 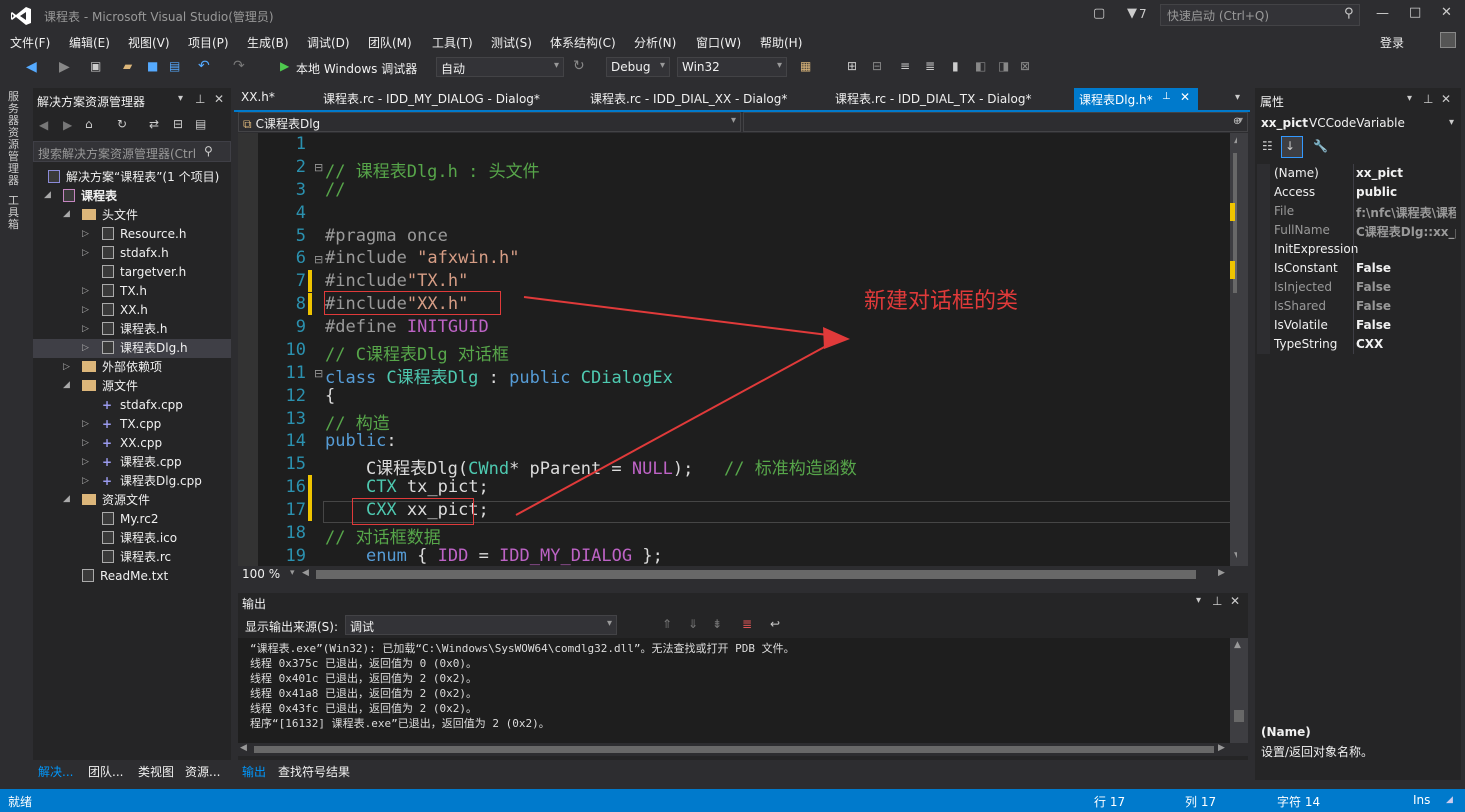 I want to click on tab-find-symbol-results: 查找符号结果, so click(x=314, y=771).